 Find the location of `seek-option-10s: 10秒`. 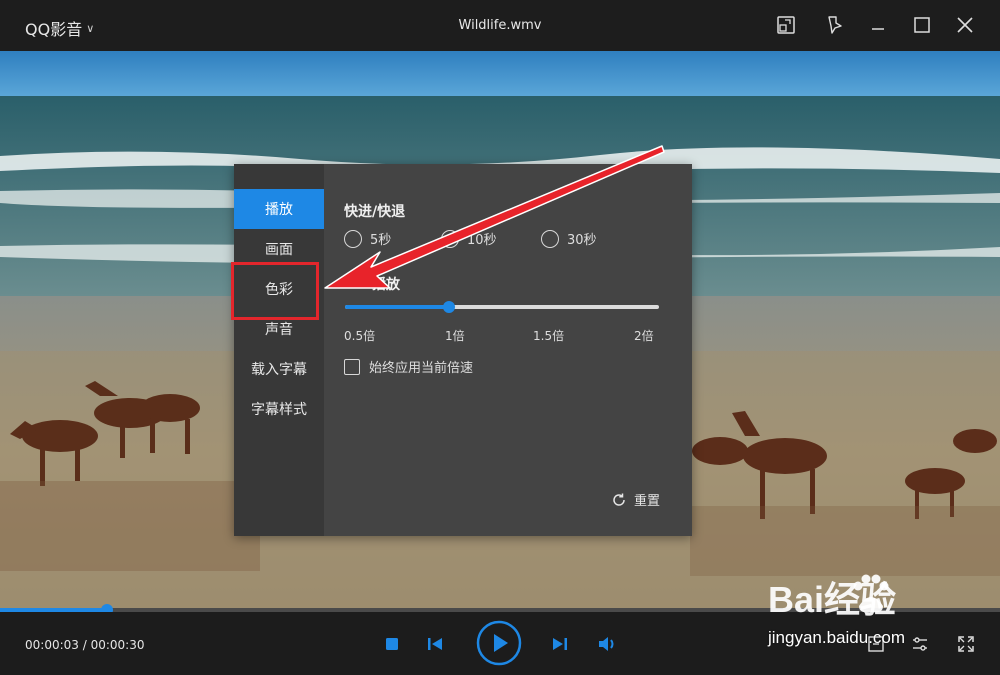

seek-option-10s: 10秒 is located at coordinates (469, 238).